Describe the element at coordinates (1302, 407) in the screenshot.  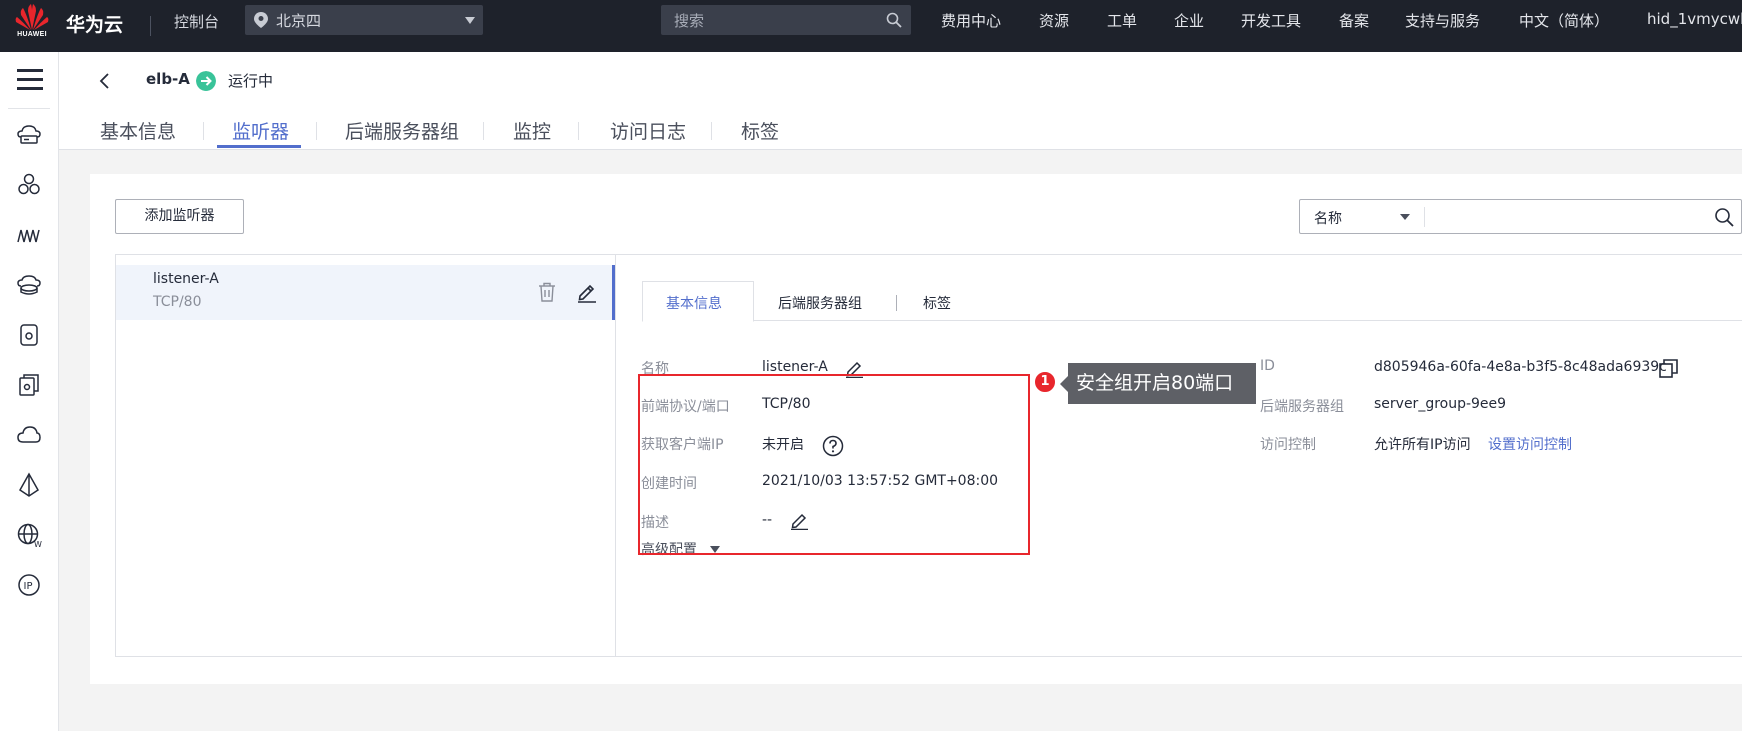
I see `backend-group-label: 后端服务器组` at that location.